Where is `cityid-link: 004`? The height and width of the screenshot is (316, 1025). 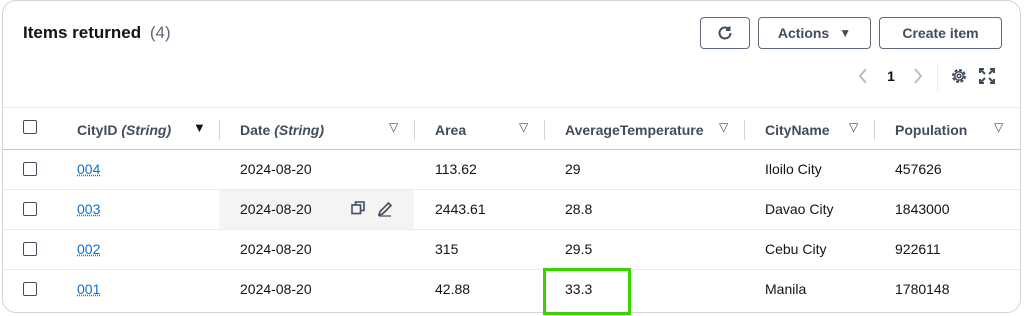
cityid-link: 004 is located at coordinates (88, 169).